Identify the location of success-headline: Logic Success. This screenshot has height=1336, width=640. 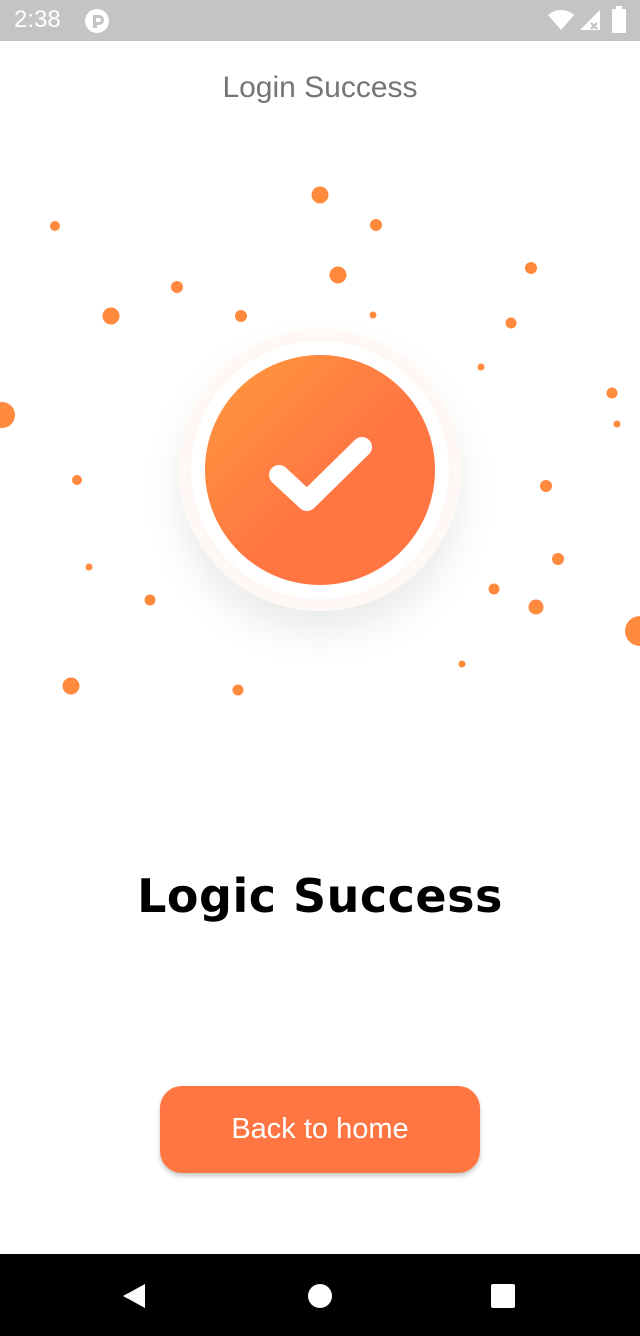
(320, 896).